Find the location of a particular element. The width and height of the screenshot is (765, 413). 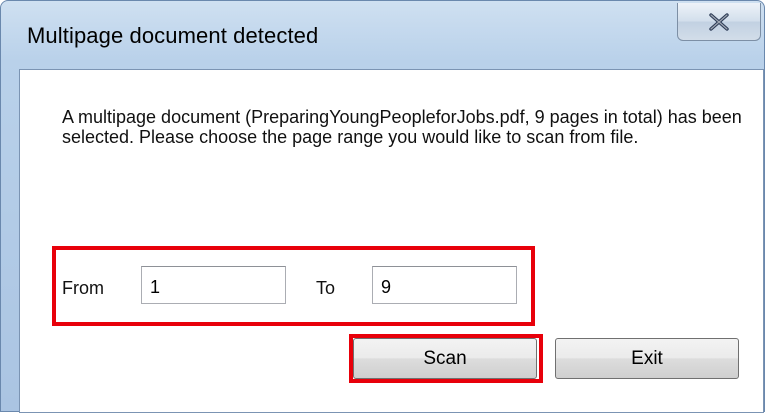

to-label: To is located at coordinates (326, 288).